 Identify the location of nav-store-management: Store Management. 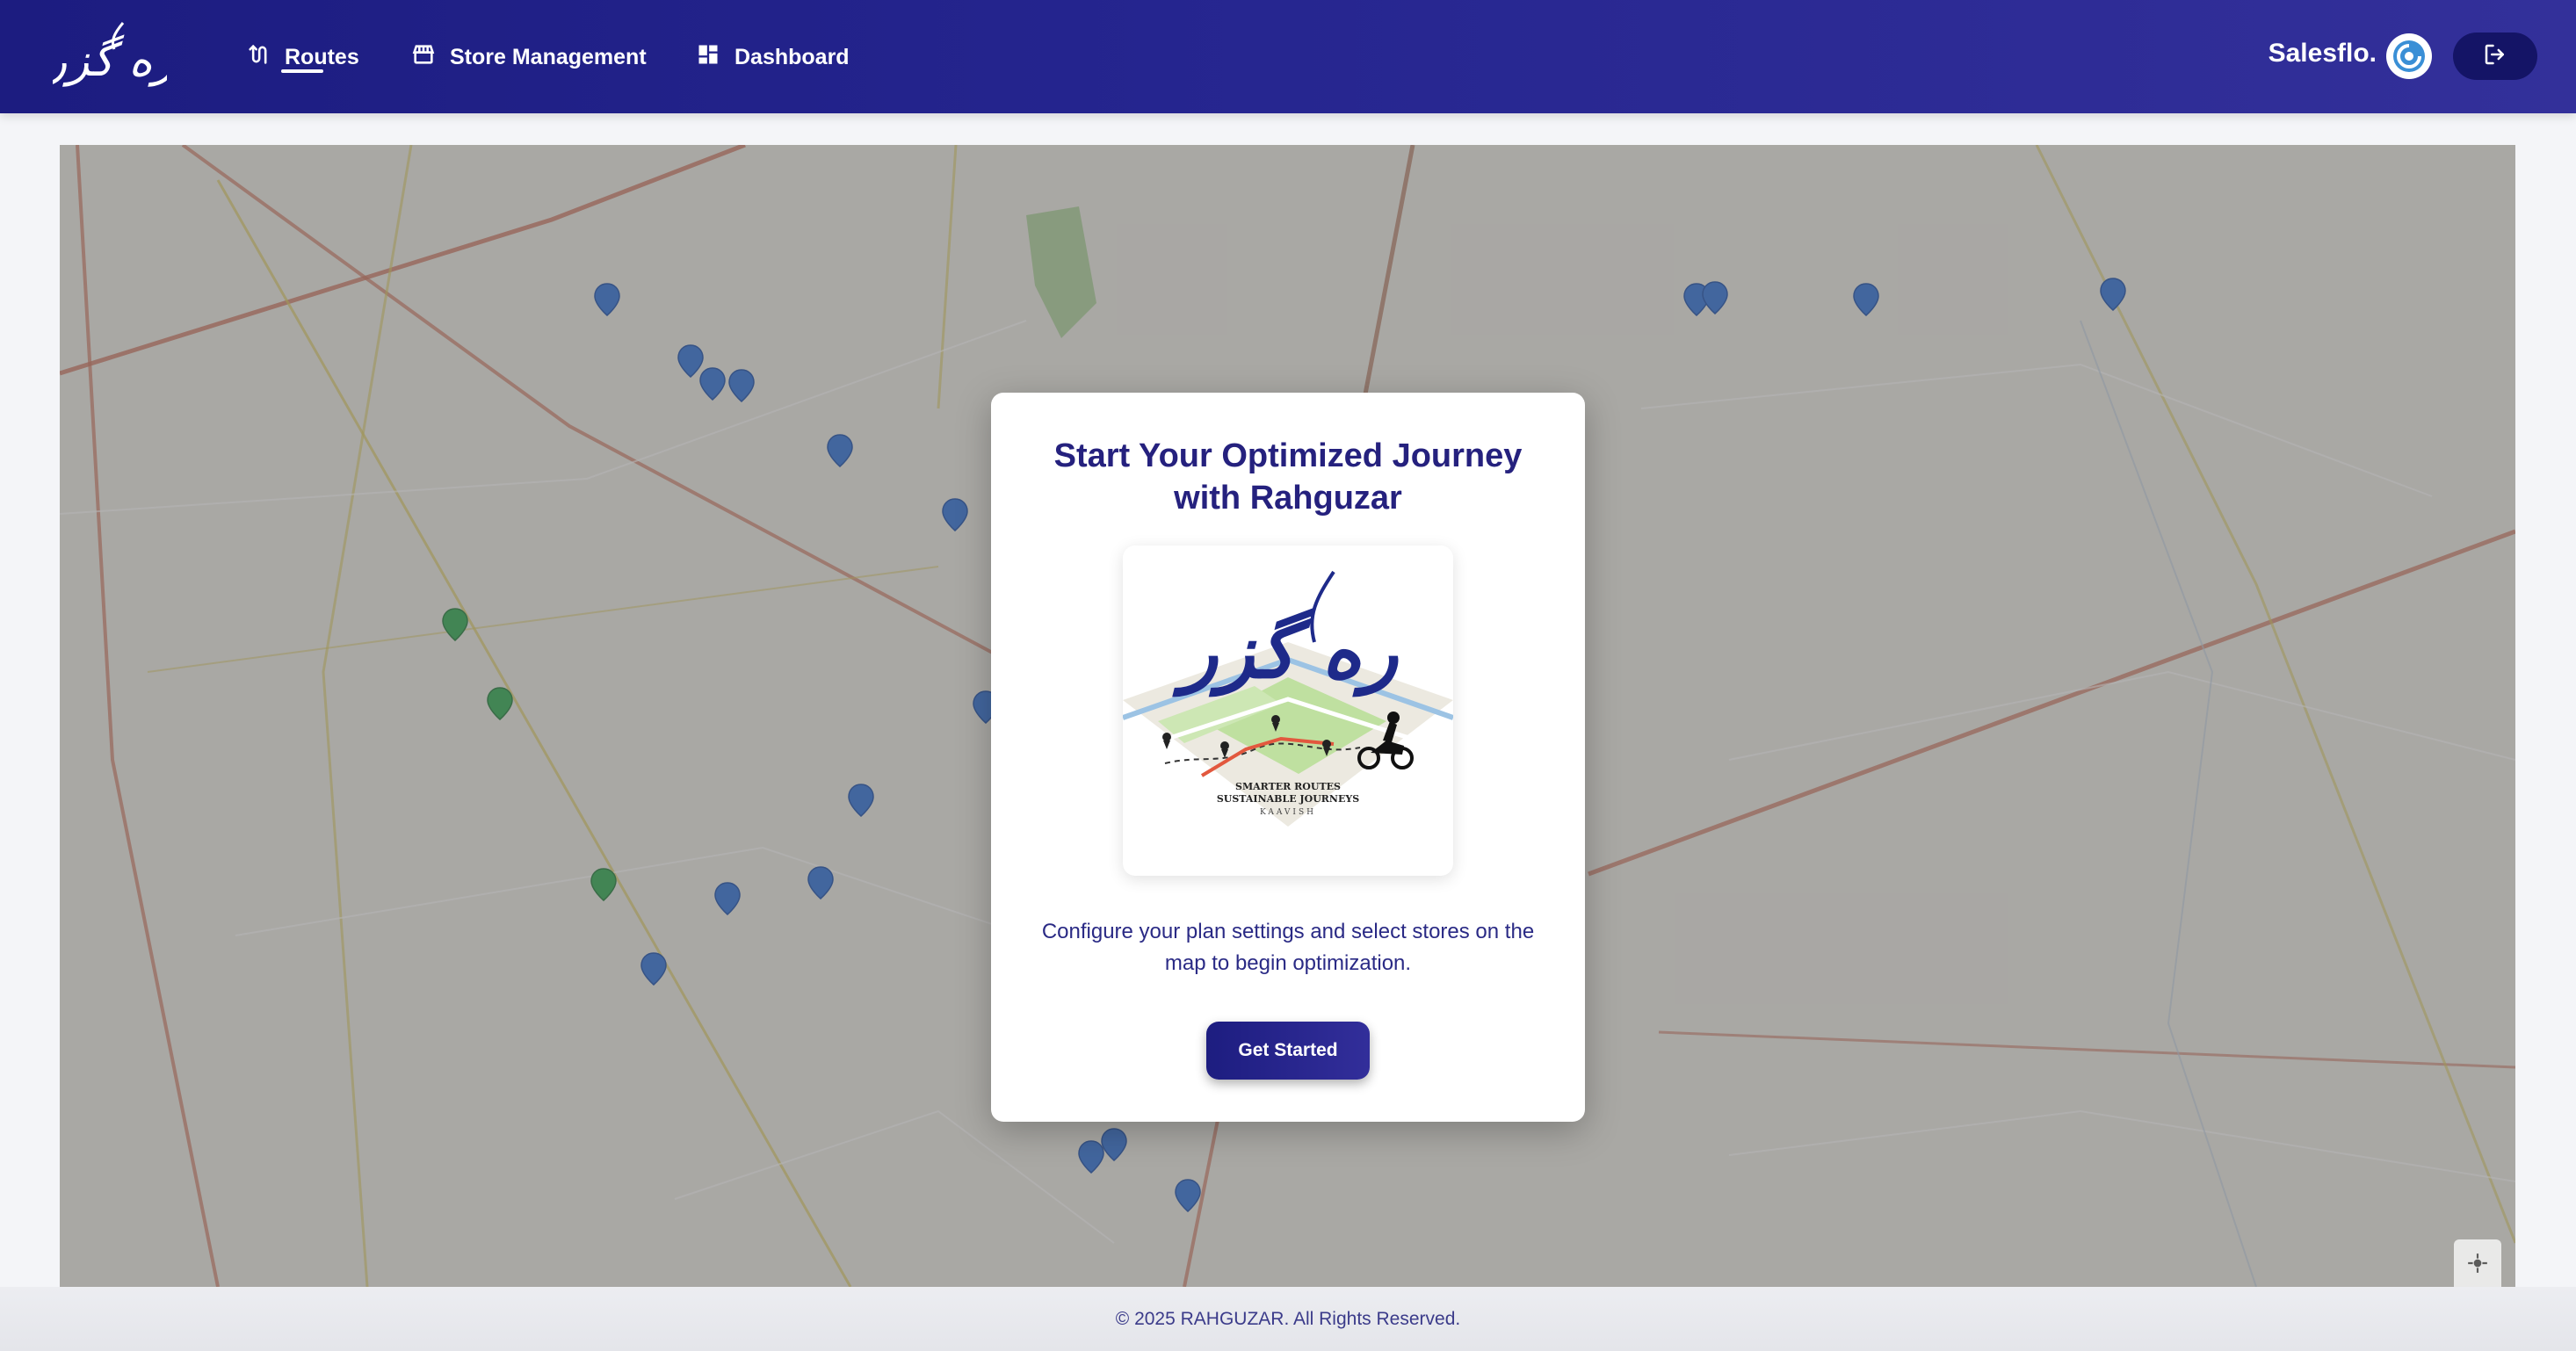
(529, 57).